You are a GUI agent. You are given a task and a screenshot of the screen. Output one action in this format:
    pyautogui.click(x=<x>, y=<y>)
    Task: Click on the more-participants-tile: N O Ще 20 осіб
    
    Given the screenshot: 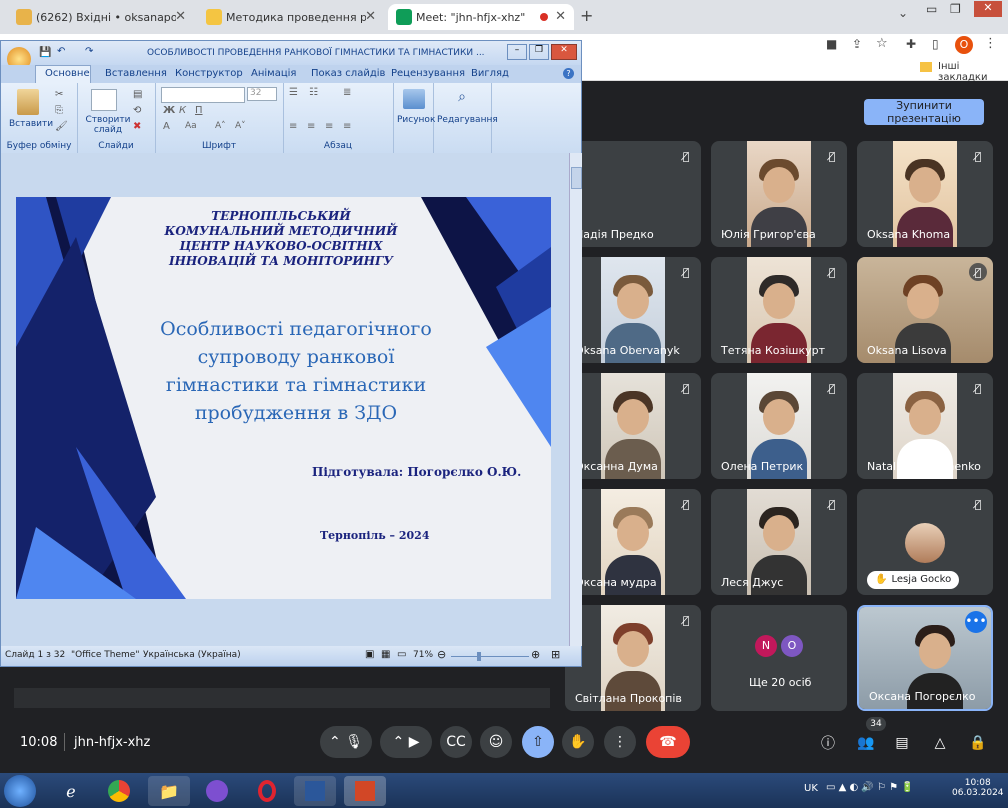 What is the action you would take?
    pyautogui.click(x=779, y=658)
    